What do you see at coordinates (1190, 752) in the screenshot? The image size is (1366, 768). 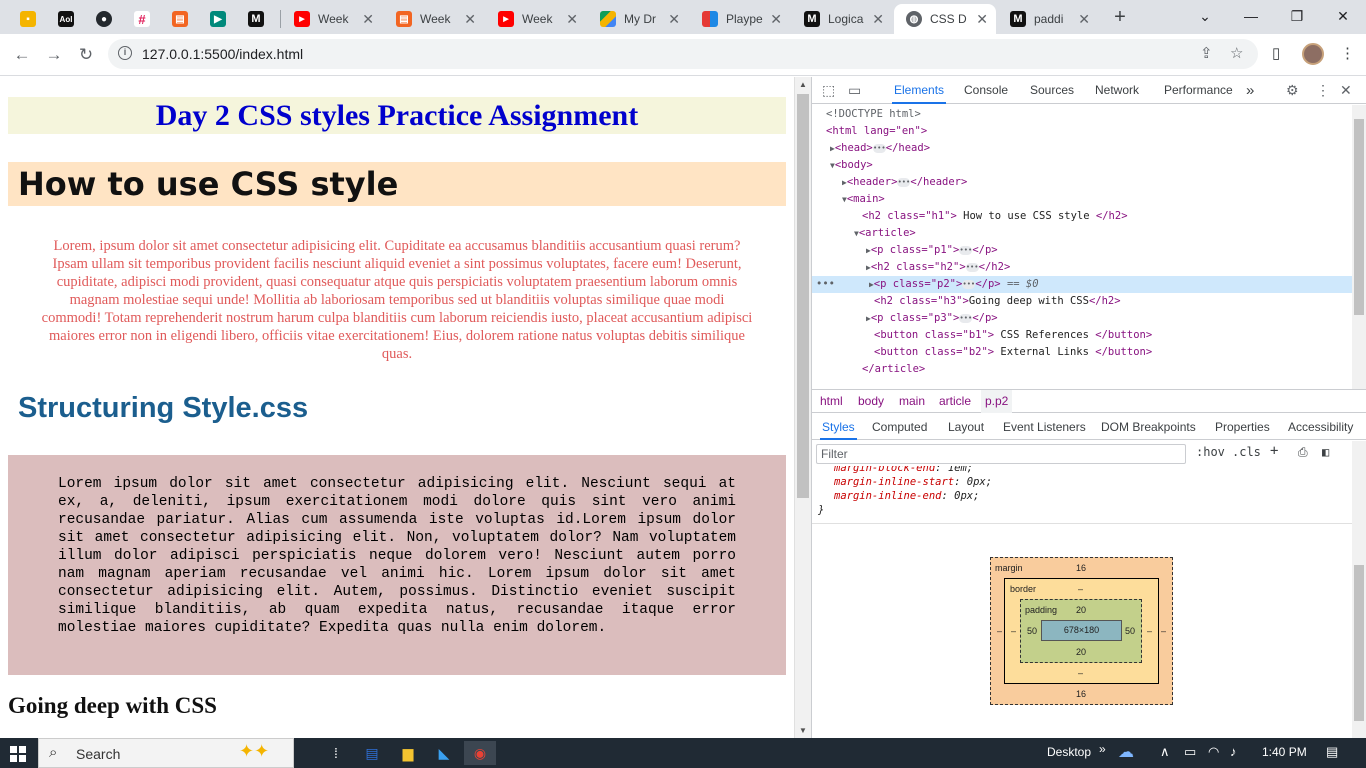 I see `battery-icon: ▭` at bounding box center [1190, 752].